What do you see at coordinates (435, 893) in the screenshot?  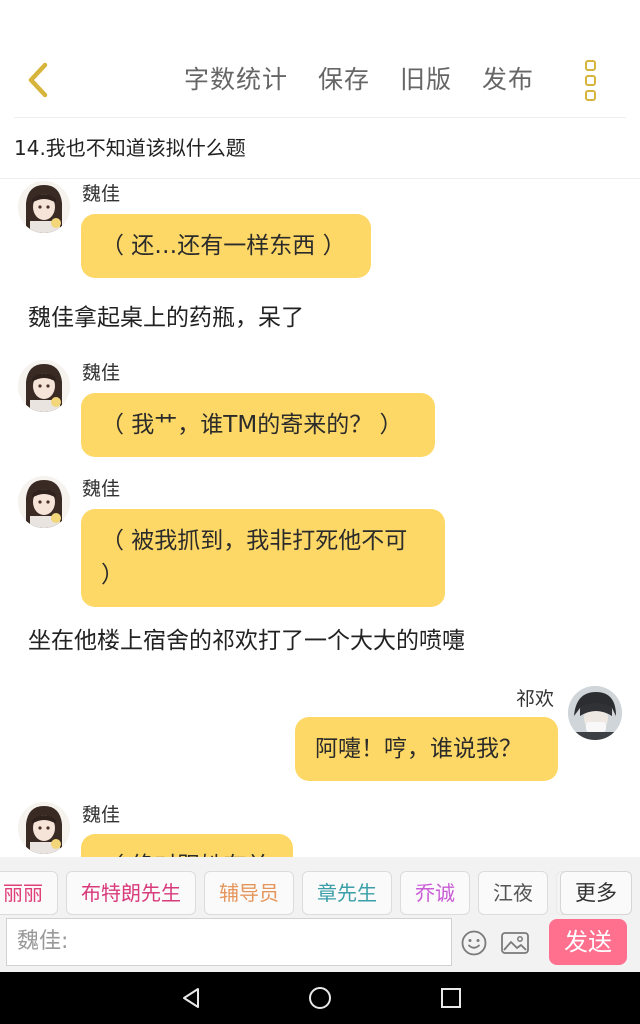 I see `character-chip: 乔诚` at bounding box center [435, 893].